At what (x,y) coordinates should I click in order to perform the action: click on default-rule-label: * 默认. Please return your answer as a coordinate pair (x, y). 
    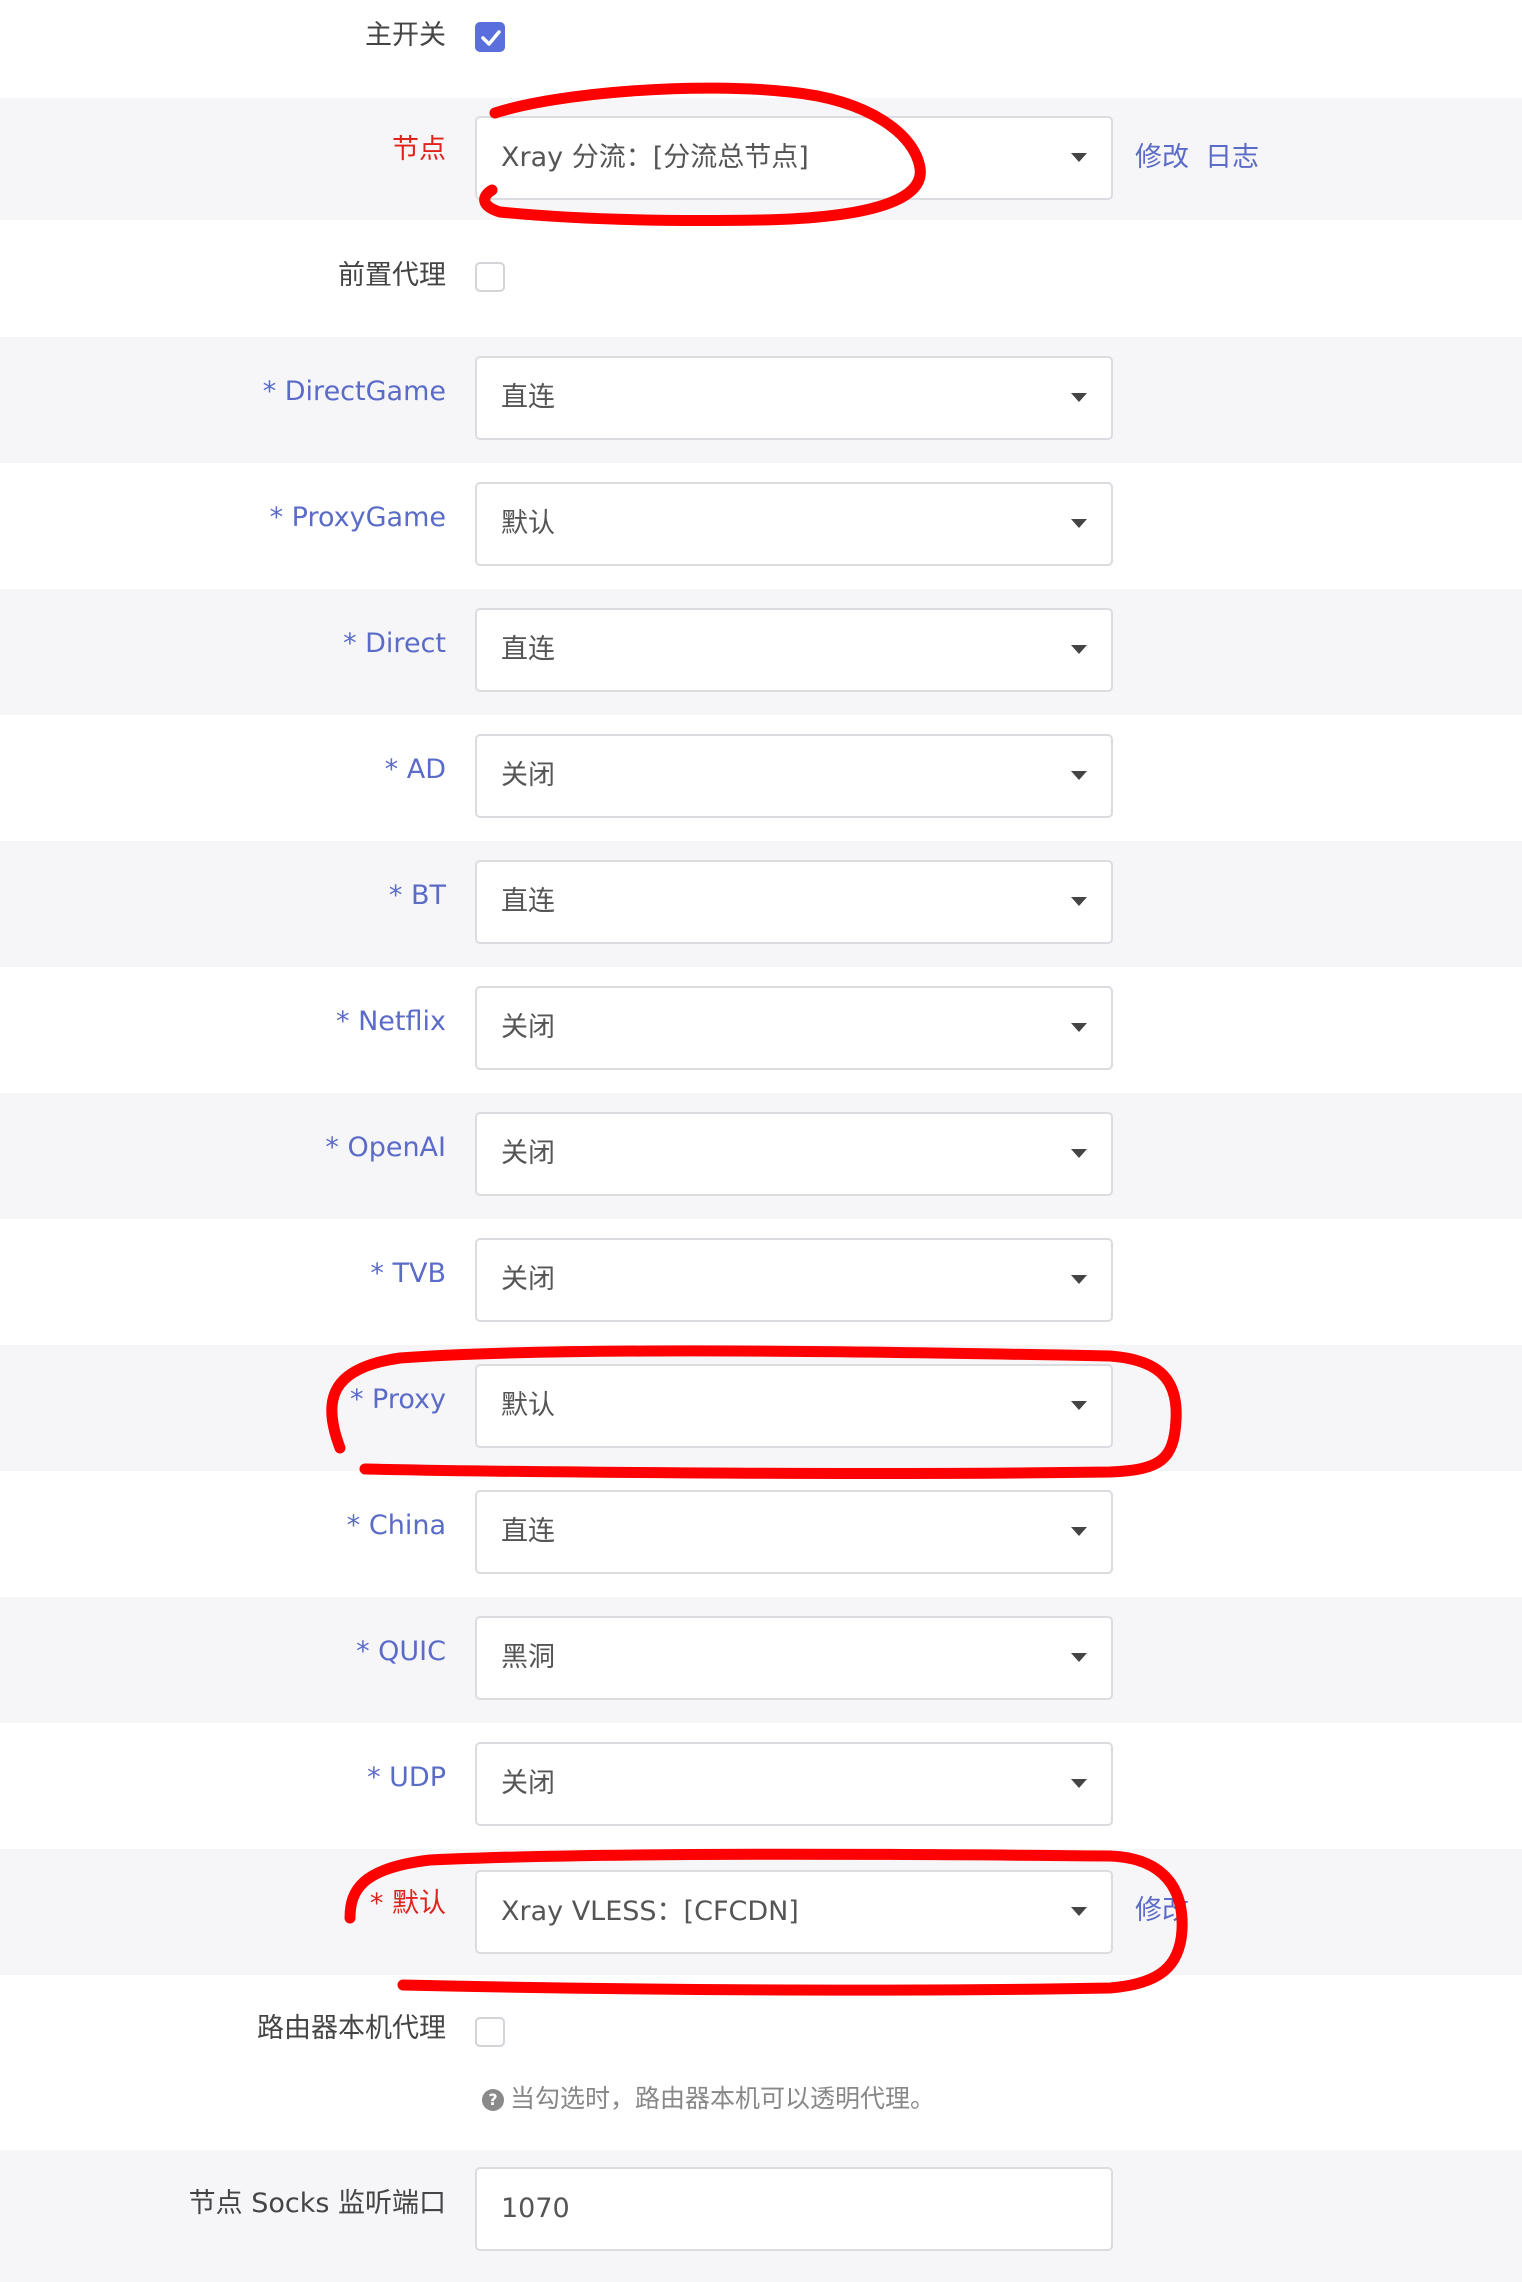
    Looking at the image, I should click on (407, 1903).